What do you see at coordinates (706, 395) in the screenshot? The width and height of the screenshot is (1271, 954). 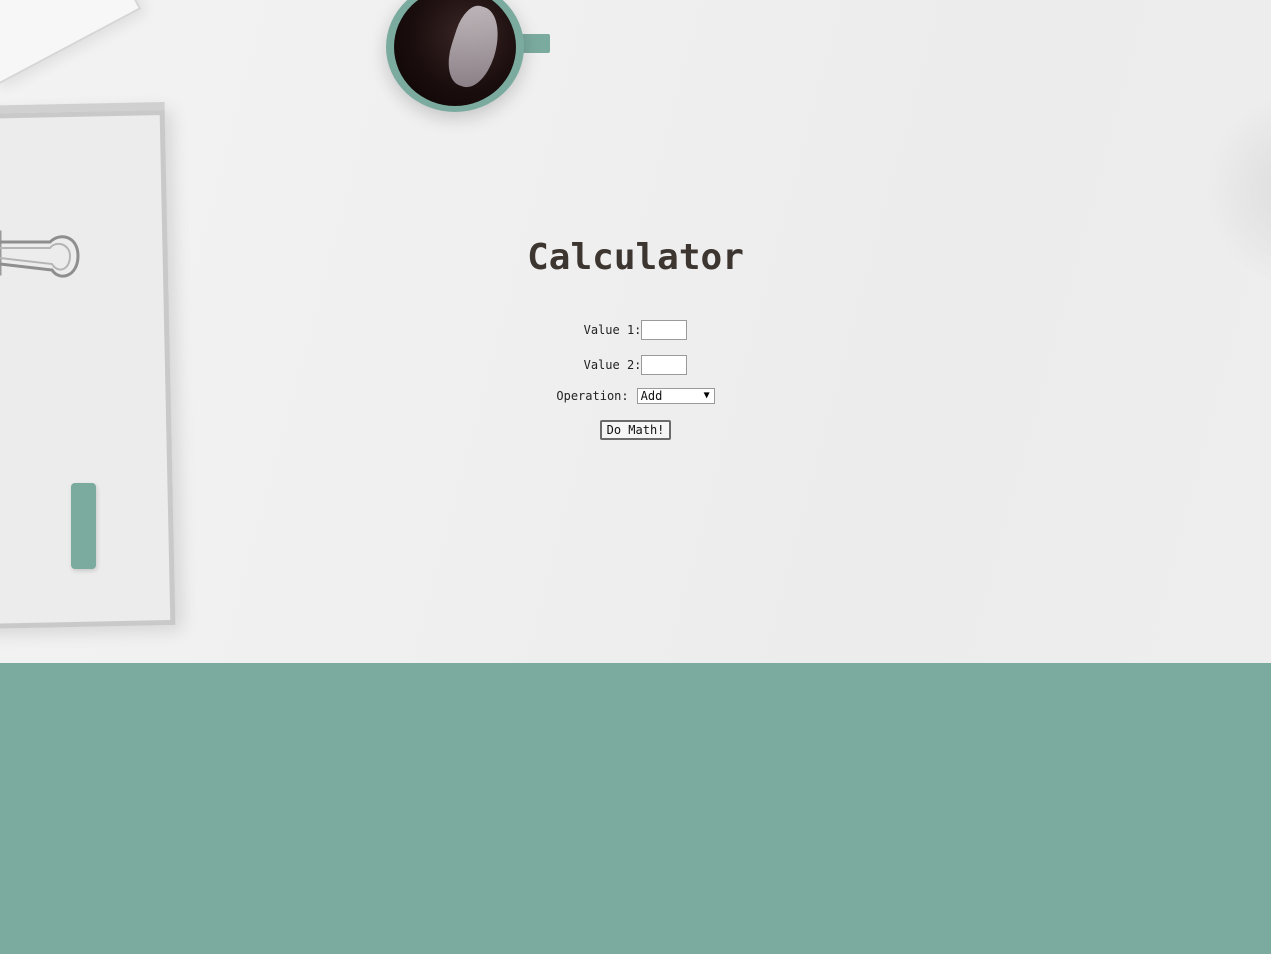 I see `dropdown-arrow-icon: ▼` at bounding box center [706, 395].